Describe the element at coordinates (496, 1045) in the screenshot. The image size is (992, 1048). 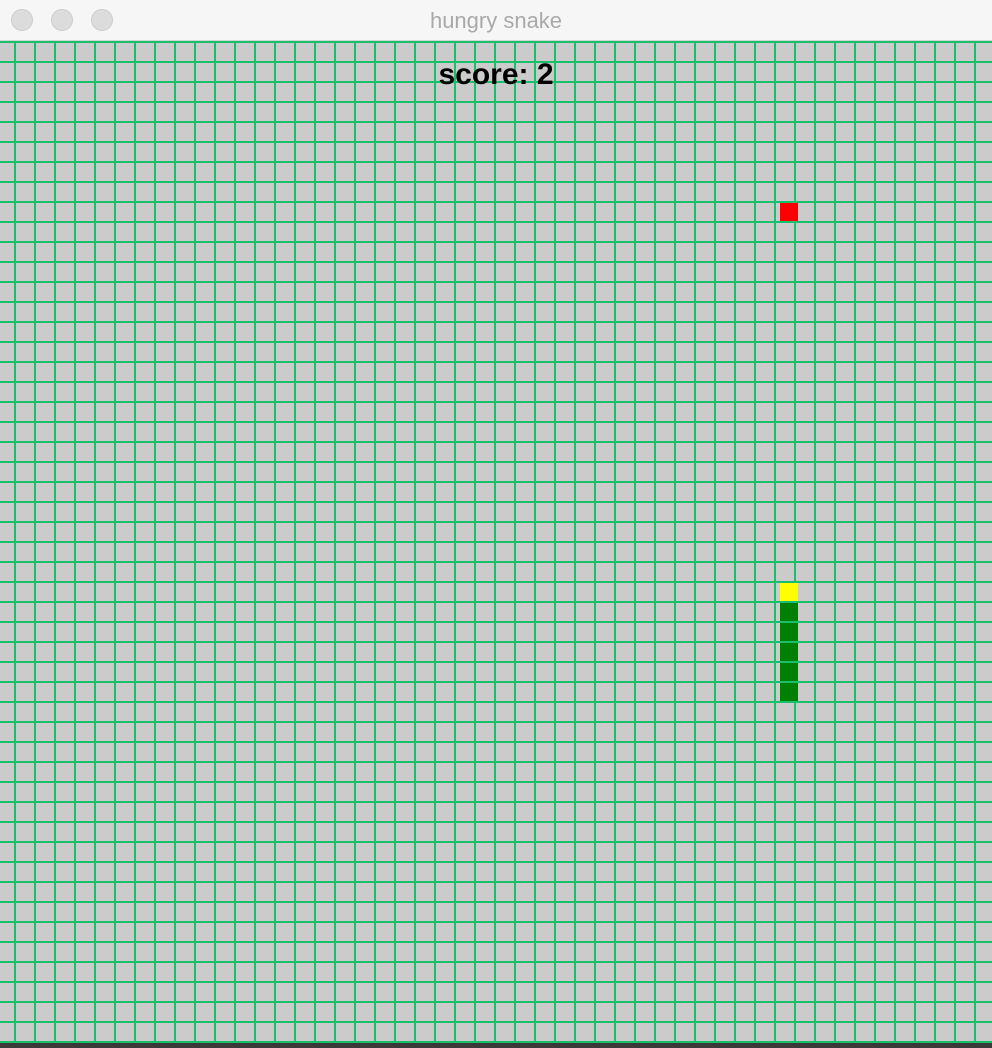
I see `window-bottom-edge` at that location.